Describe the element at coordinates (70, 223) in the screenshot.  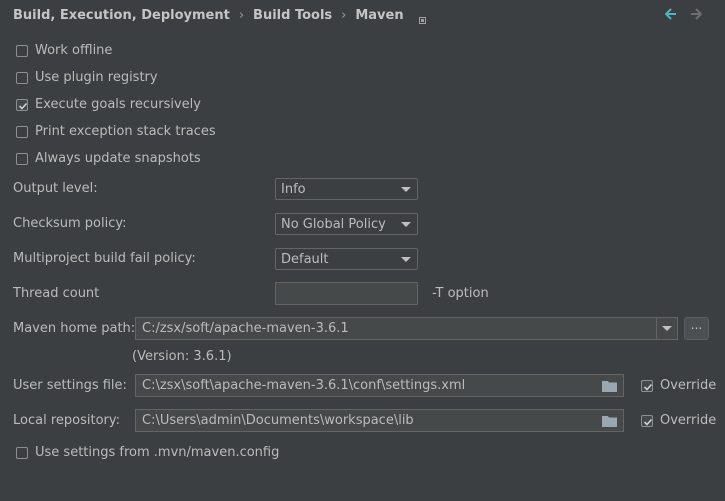
I see `checksum-policy-label: Checksum policy:` at that location.